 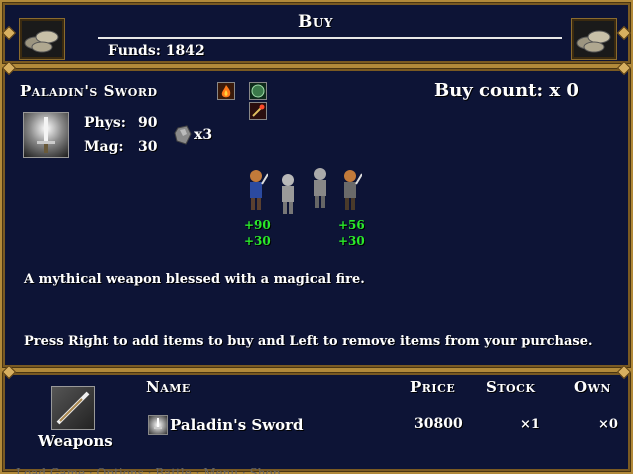 What do you see at coordinates (237, 425) in the screenshot?
I see `shop-row-name: Paladin's Sword` at bounding box center [237, 425].